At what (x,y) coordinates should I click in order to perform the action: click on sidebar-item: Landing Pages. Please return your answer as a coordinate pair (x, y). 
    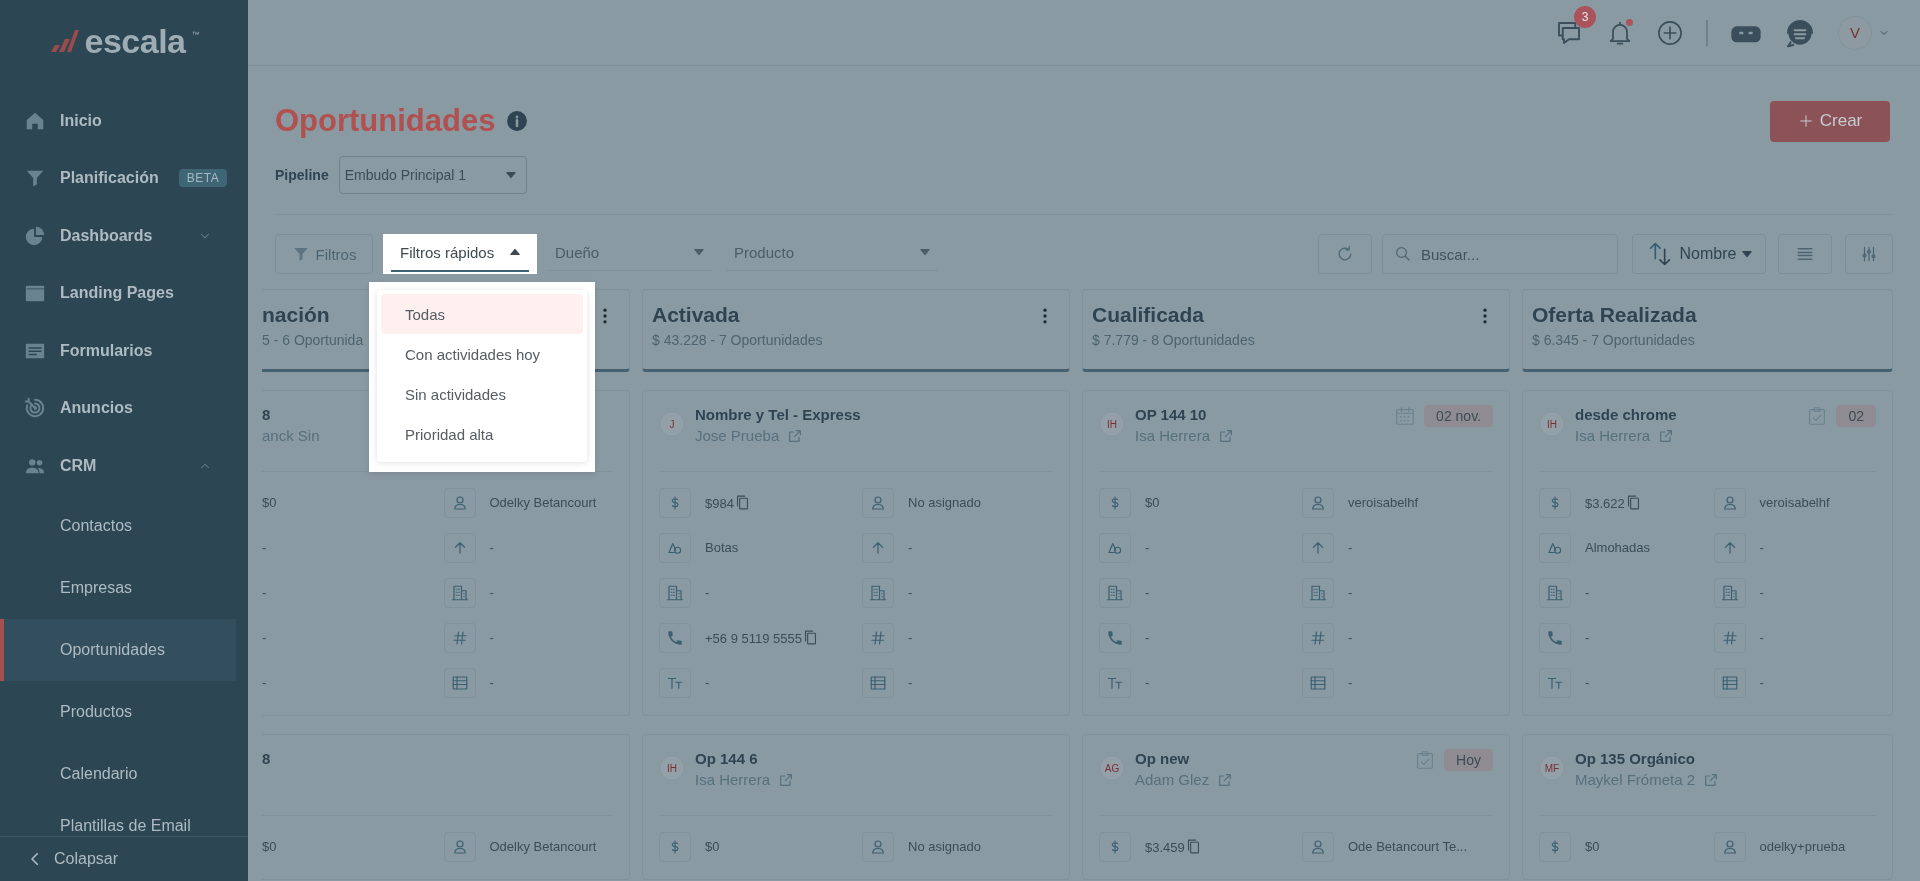
    Looking at the image, I should click on (118, 293).